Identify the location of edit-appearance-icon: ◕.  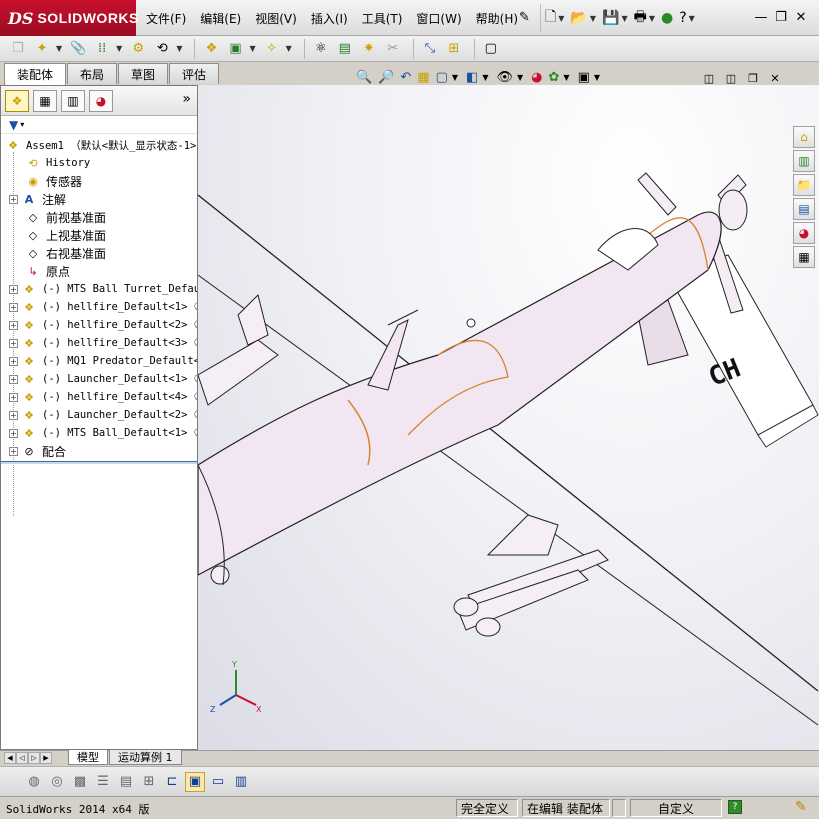
(536, 77).